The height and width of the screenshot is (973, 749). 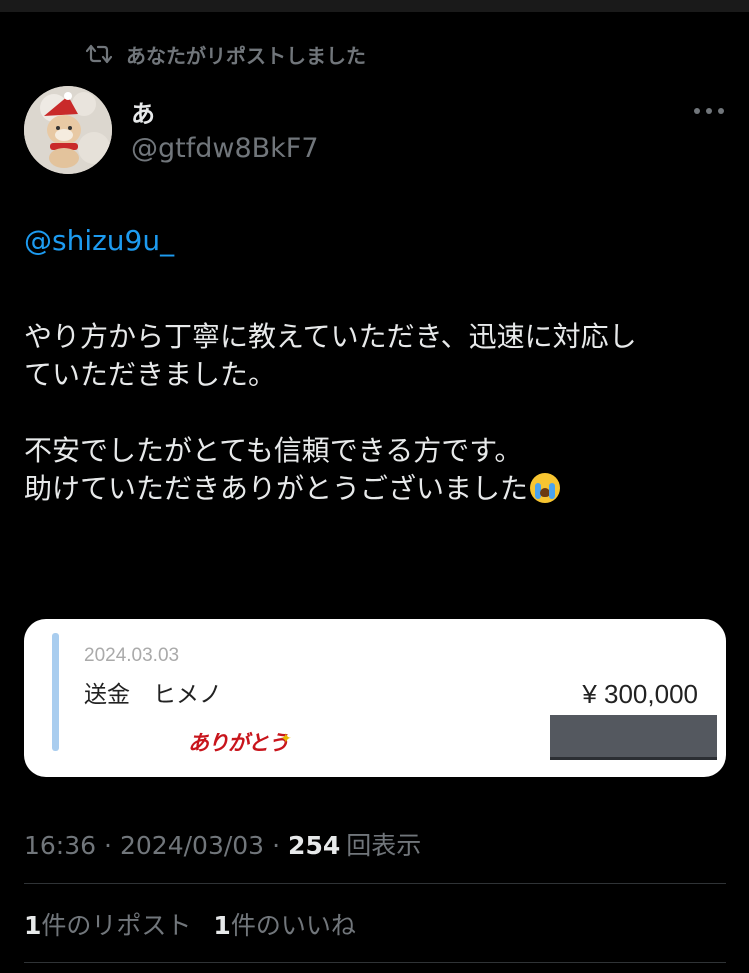 I want to click on engagement-stats: 1件のリポスト 1件のいいね, so click(x=190, y=924).